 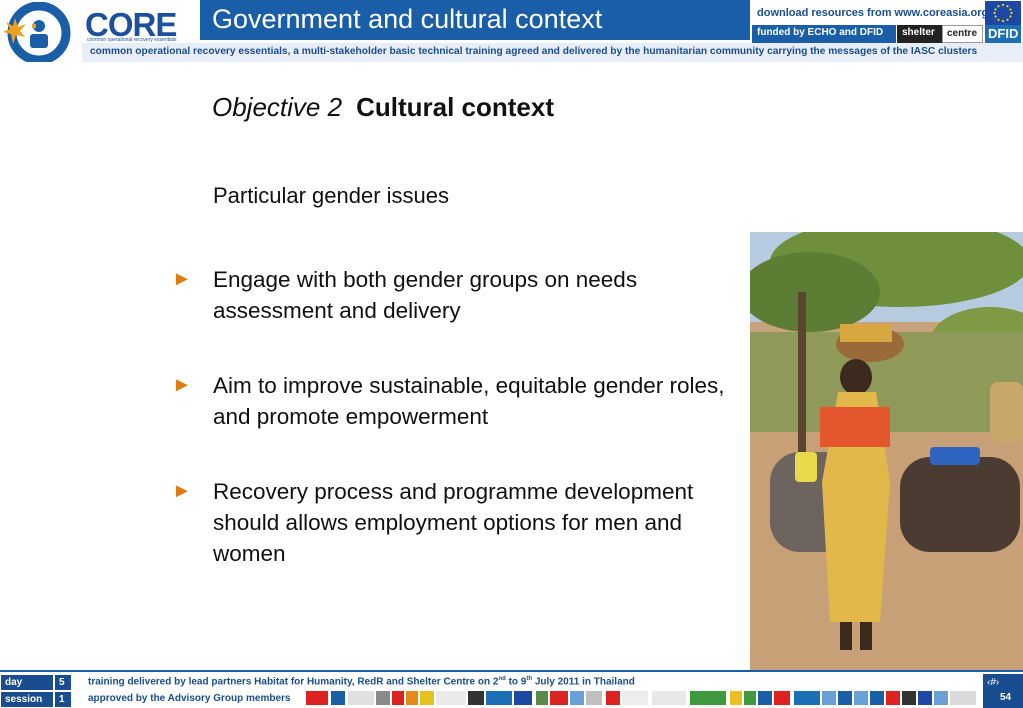 What do you see at coordinates (189, 698) in the screenshot?
I see `approved-text: approved by the Advisory Group members` at bounding box center [189, 698].